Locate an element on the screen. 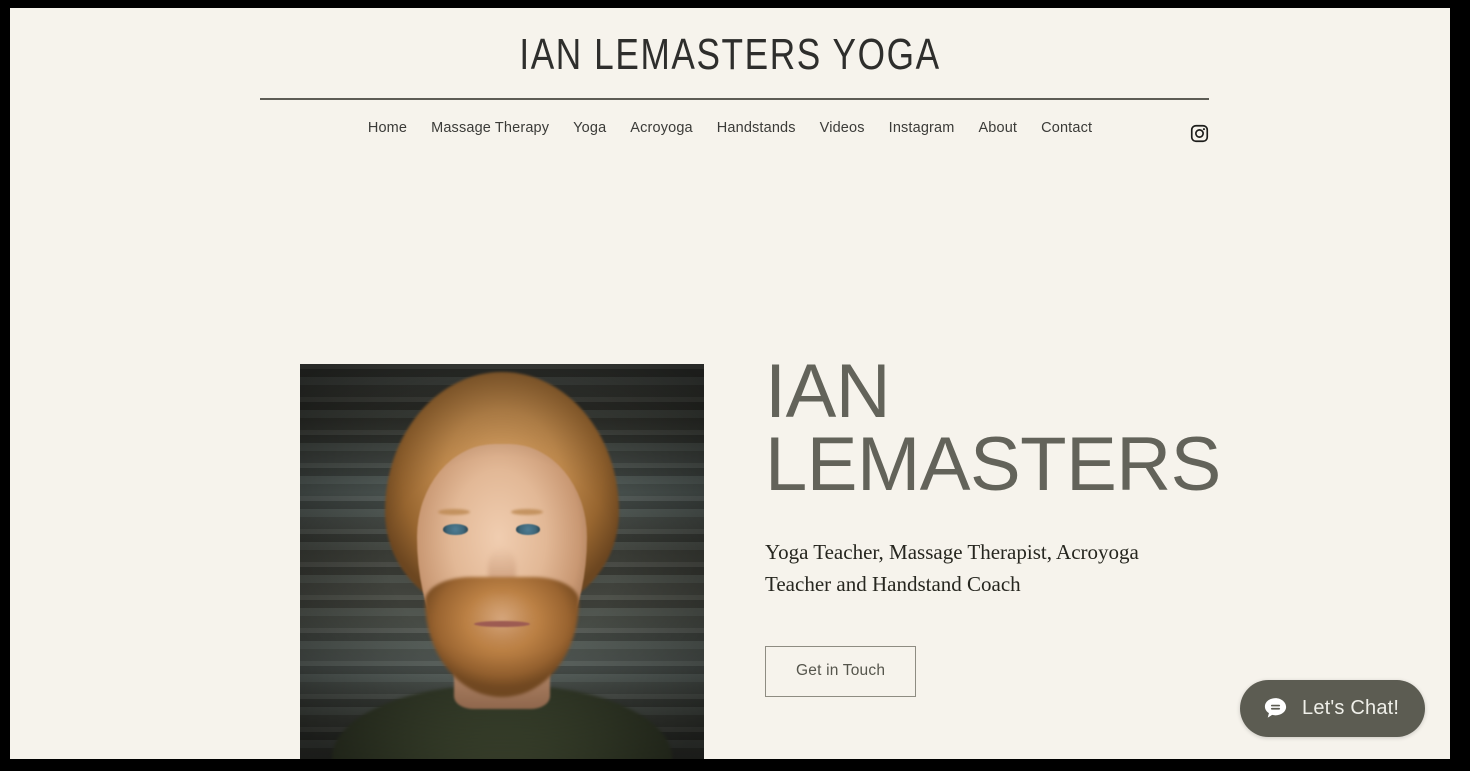 The image size is (1470, 771). portrait-neck is located at coordinates (502, 676).